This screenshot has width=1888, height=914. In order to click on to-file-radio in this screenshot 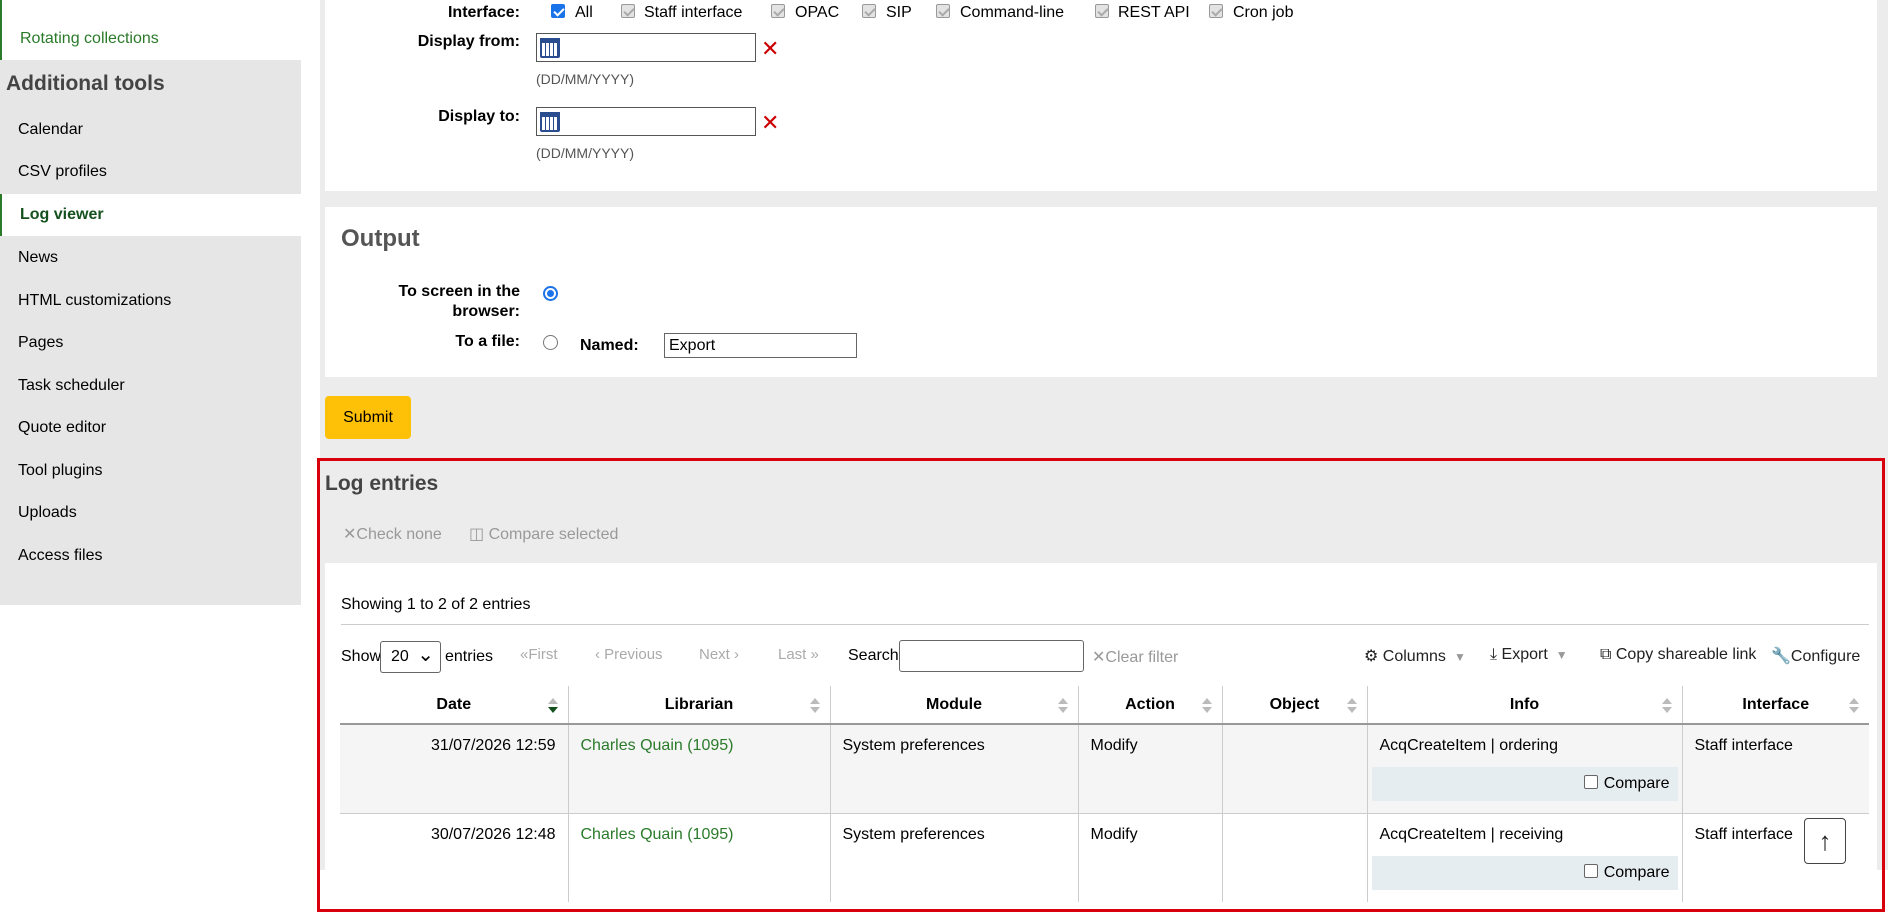, I will do `click(550, 342)`.